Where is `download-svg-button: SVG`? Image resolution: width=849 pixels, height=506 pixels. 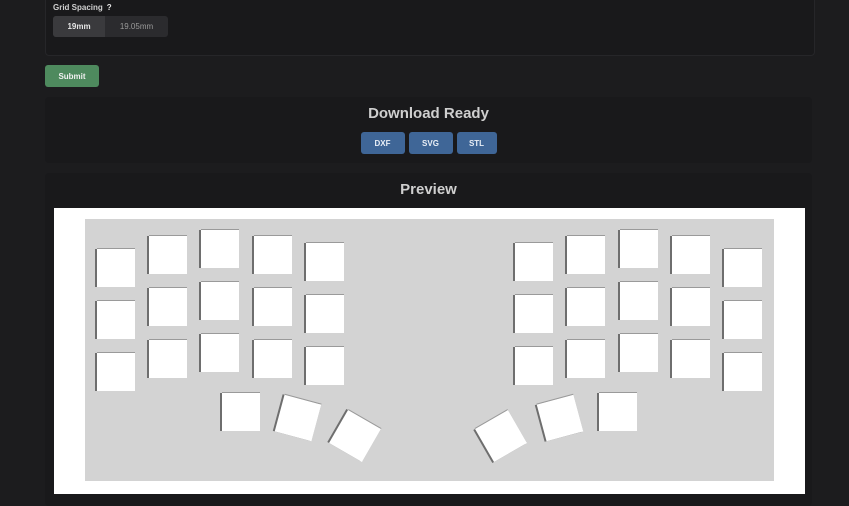 download-svg-button: SVG is located at coordinates (430, 143).